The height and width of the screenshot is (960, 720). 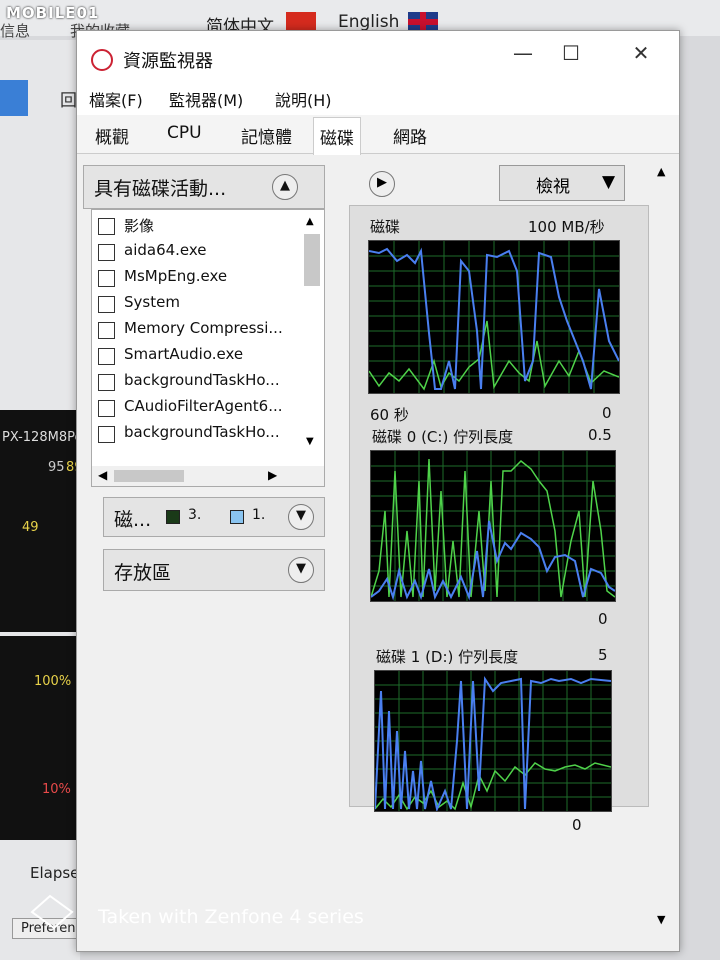 What do you see at coordinates (53, 13) in the screenshot?
I see `watermark-logo: MOBILE01` at bounding box center [53, 13].